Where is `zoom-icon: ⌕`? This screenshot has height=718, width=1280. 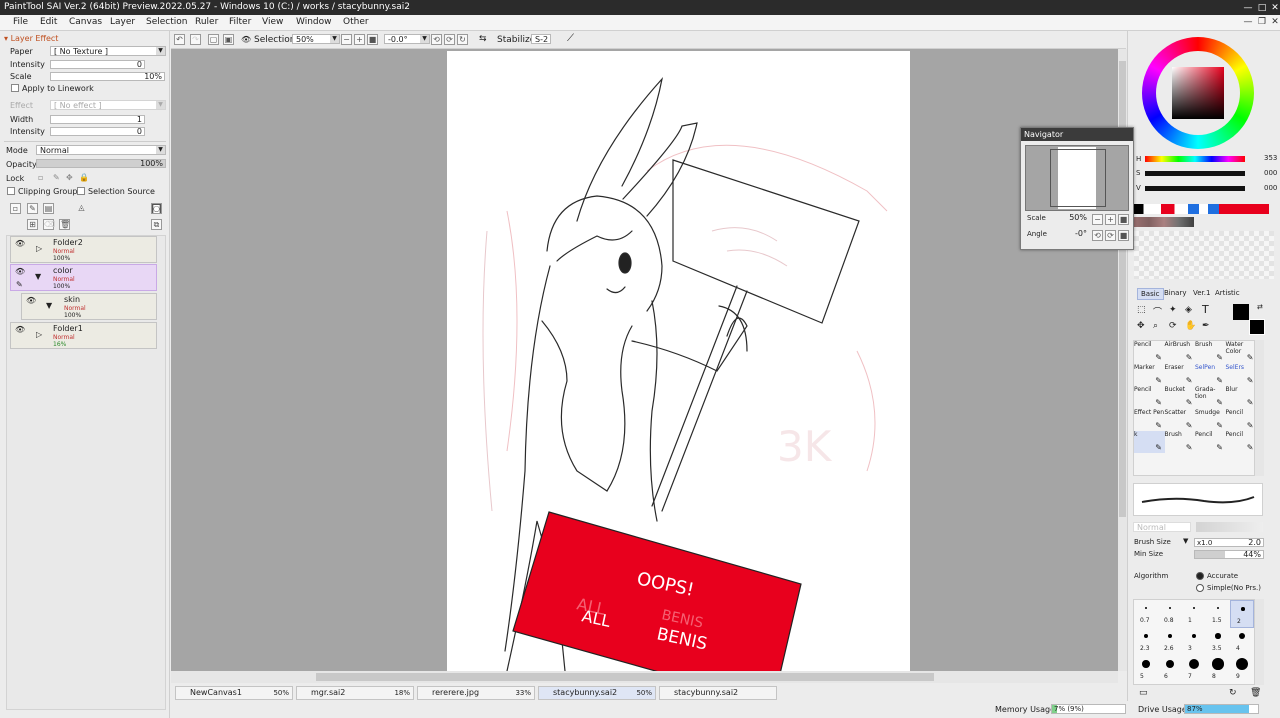
zoom-icon: ⌕ is located at coordinates (1155, 326).